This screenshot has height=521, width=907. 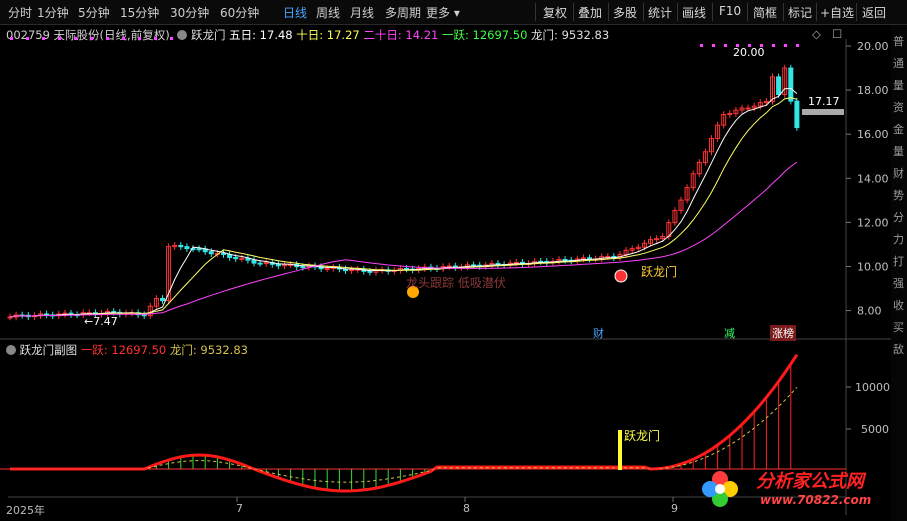 What do you see at coordinates (555, 12) in the screenshot?
I see `fuquan-button: 复权` at bounding box center [555, 12].